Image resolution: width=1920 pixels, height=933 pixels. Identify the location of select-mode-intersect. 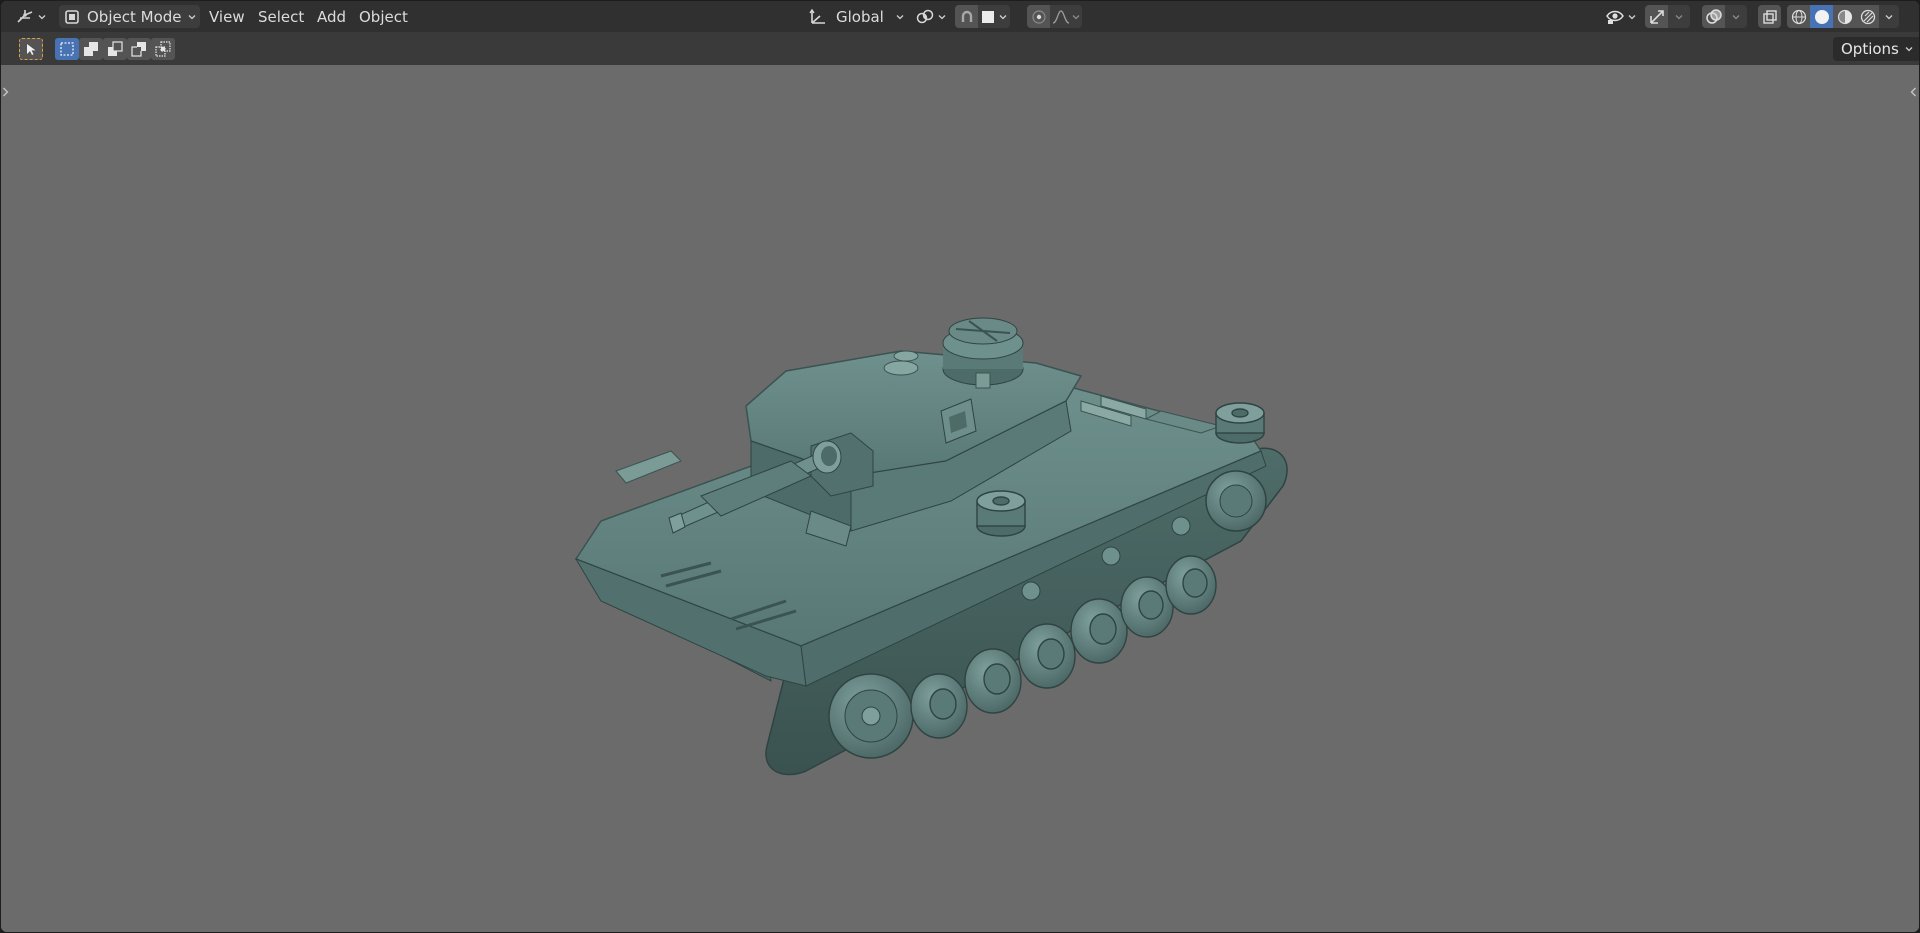
(163, 49).